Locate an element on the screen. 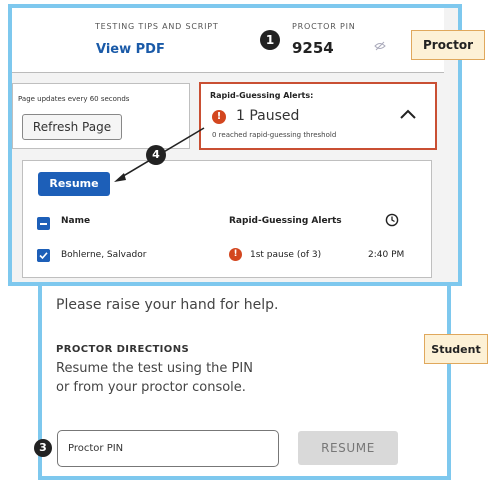 The height and width of the screenshot is (481, 490). step-badge-3: 3 is located at coordinates (43, 448).